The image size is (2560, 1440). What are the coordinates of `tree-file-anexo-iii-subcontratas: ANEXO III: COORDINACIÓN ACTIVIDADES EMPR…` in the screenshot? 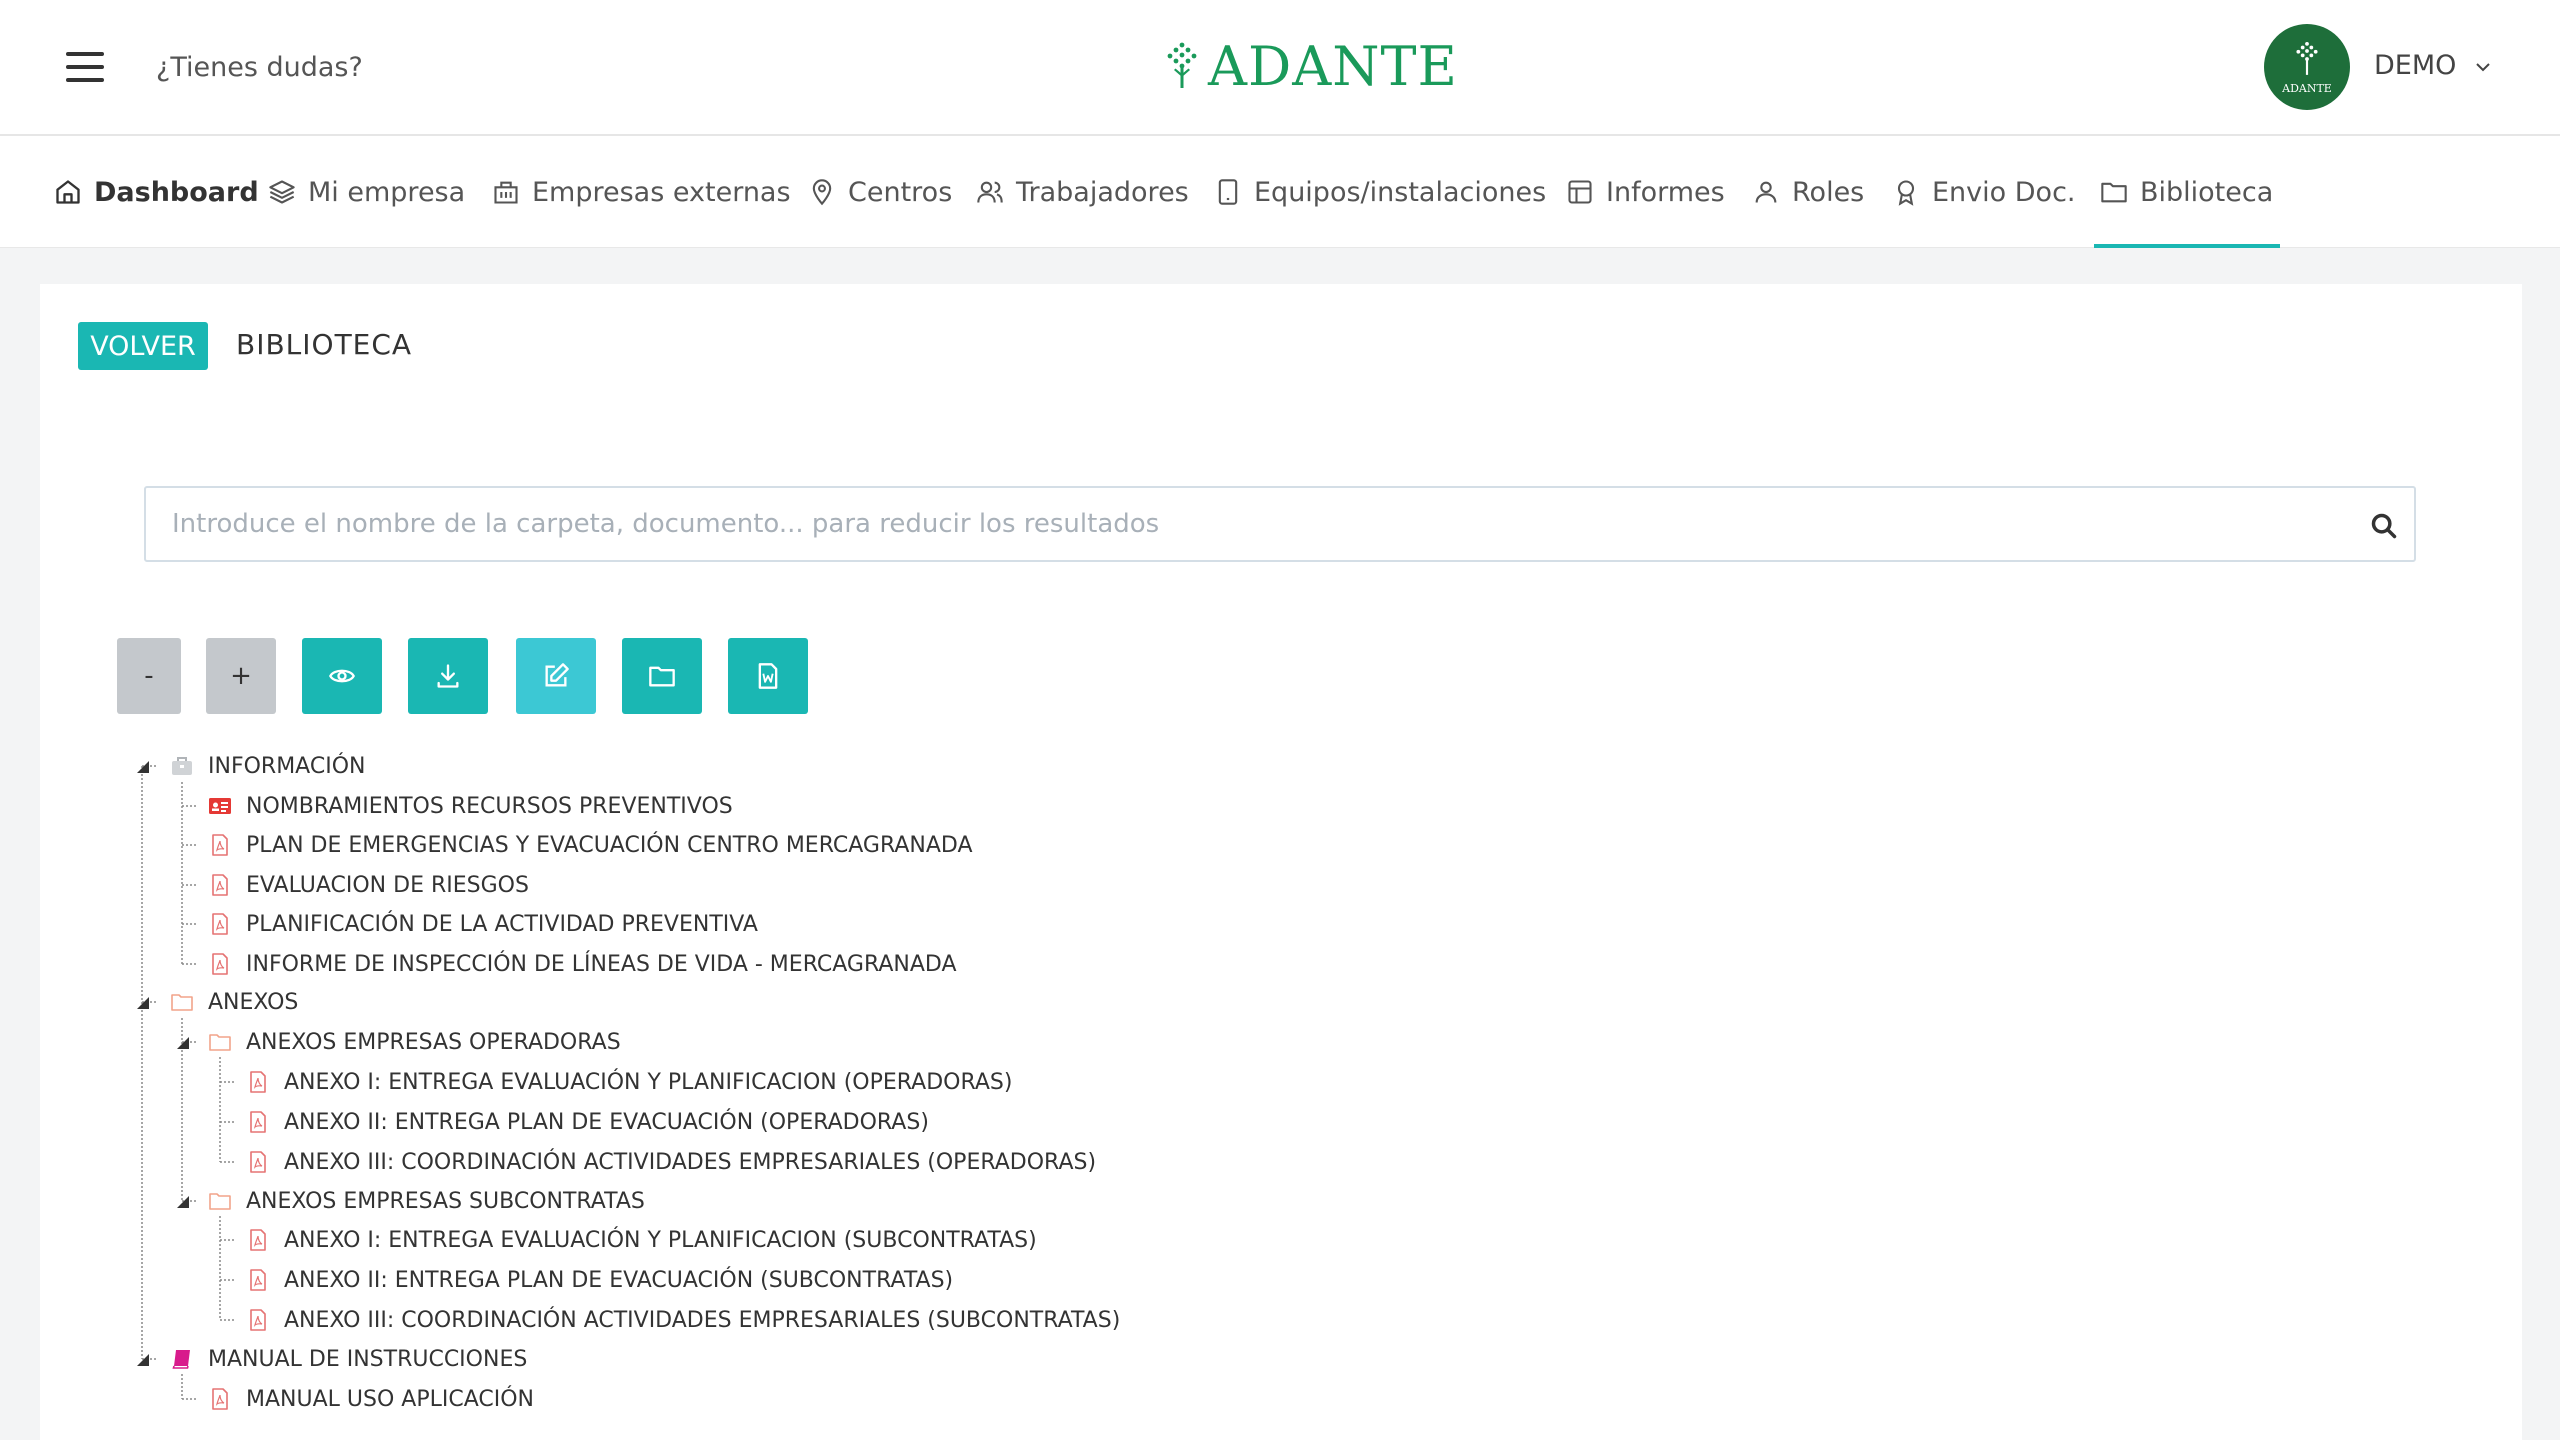 It's located at (683, 1320).